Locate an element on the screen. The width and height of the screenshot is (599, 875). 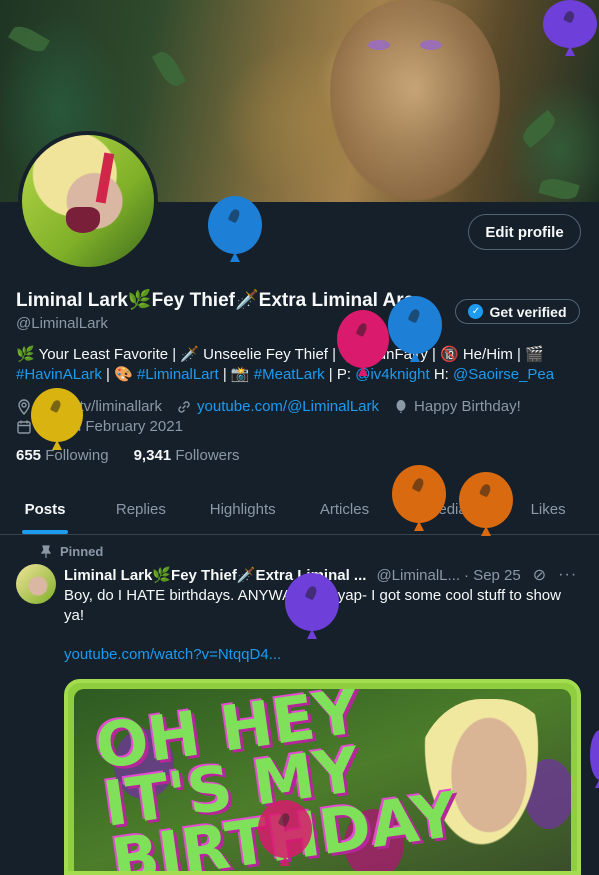
followers-label: Followers is located at coordinates (207, 455).